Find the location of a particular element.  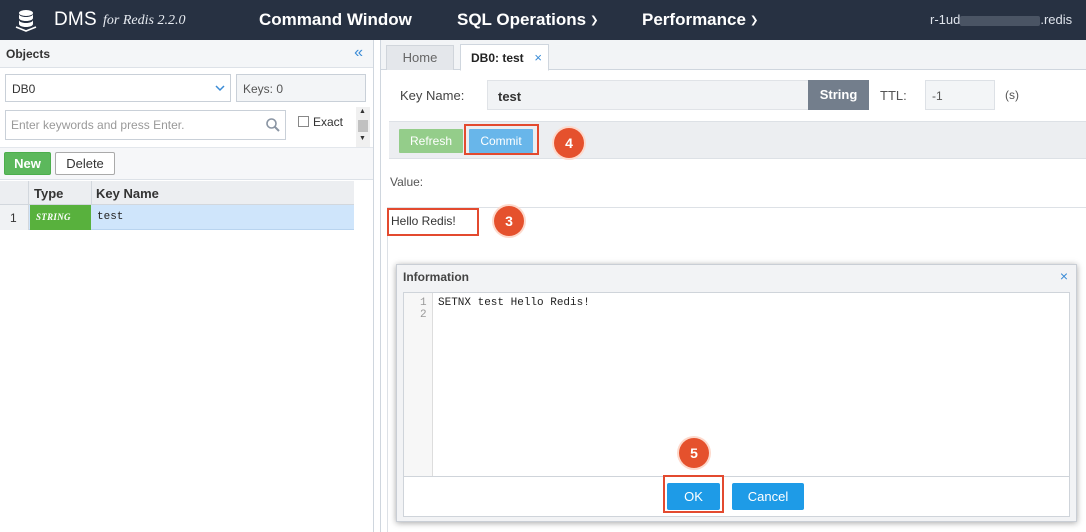

nav-sql-operations: SQL Operations ❯ is located at coordinates (528, 20).